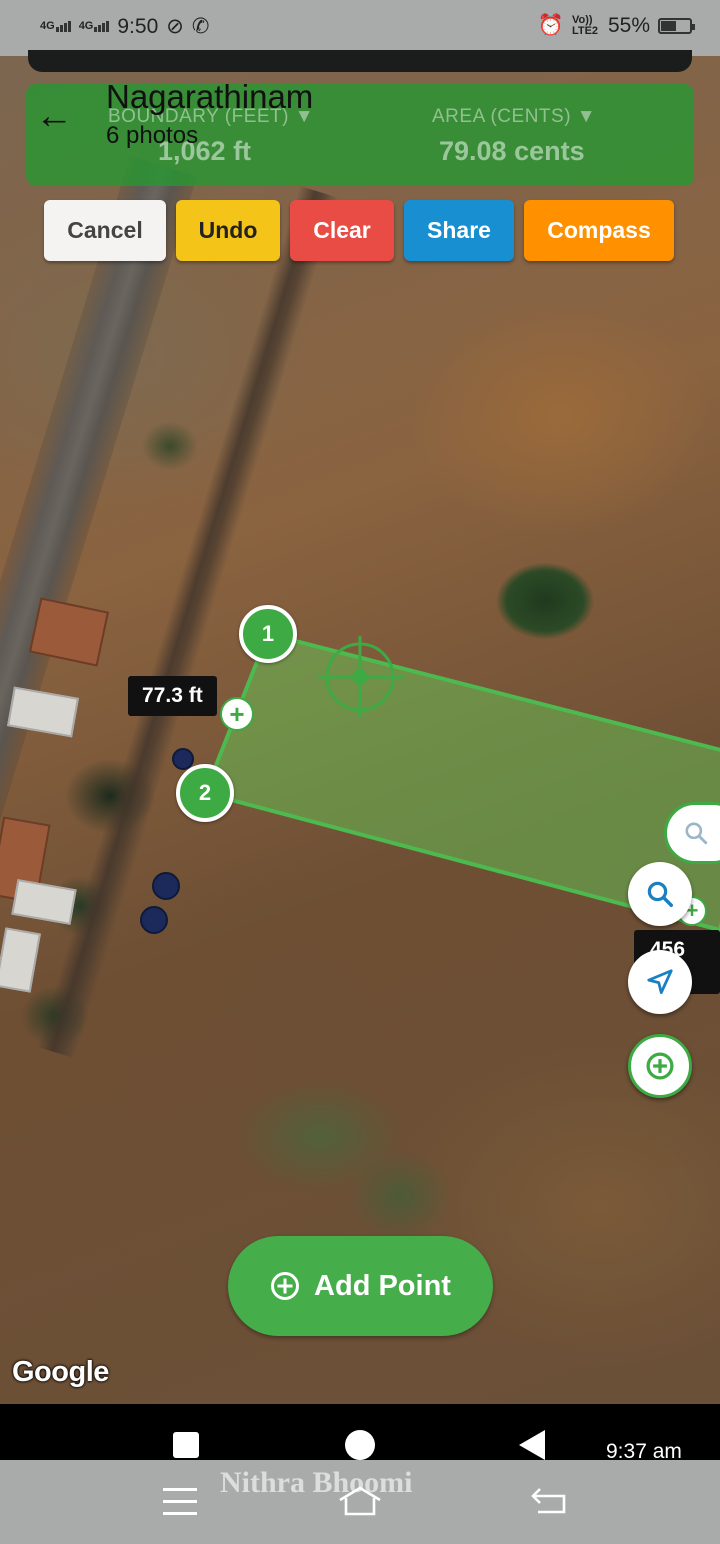 Image resolution: width=720 pixels, height=1544 pixels. Describe the element at coordinates (382, 1285) in the screenshot. I see `add-point-label: Add Point` at that location.